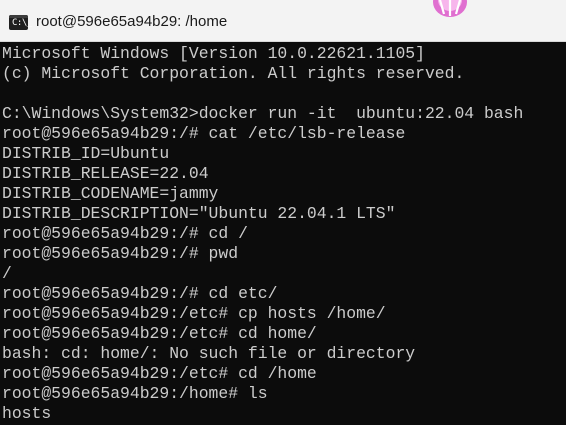 Image resolution: width=566 pixels, height=425 pixels. What do you see at coordinates (450, 9) in the screenshot?
I see `decorative-blob` at bounding box center [450, 9].